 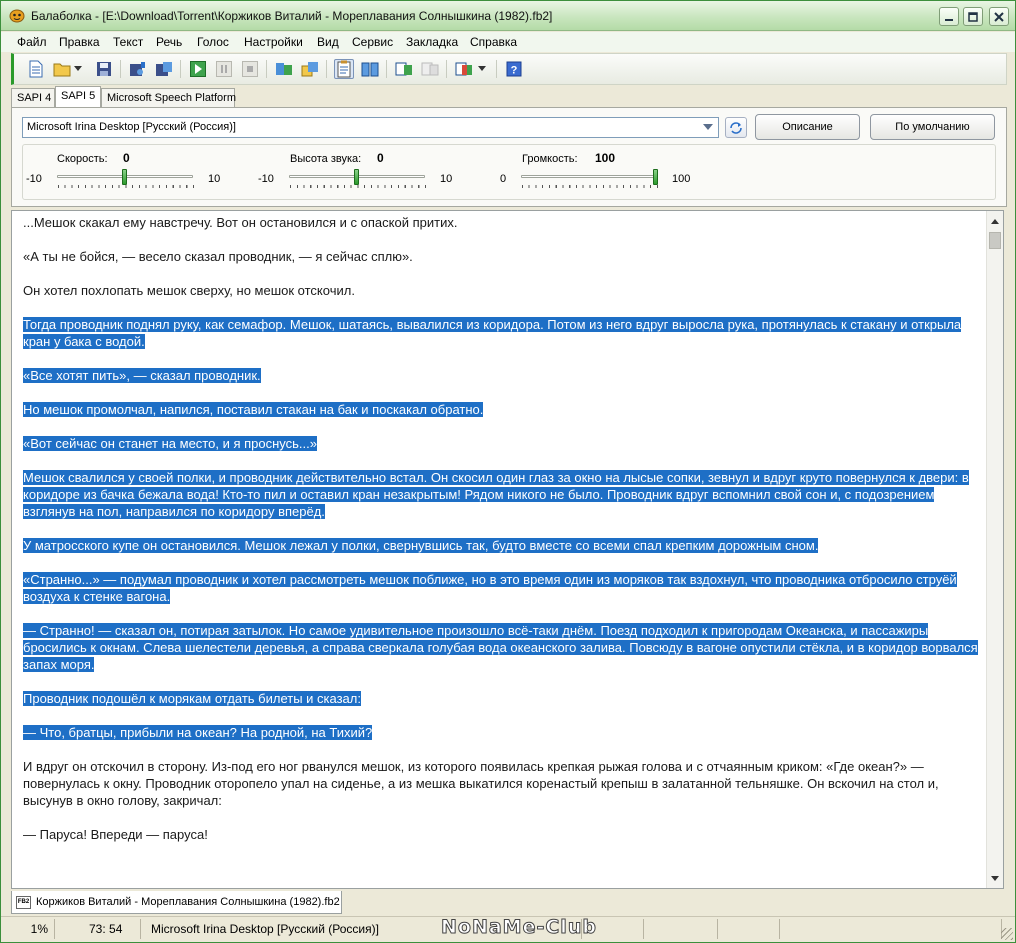 I want to click on volume-label: Громкость:, so click(x=550, y=159).